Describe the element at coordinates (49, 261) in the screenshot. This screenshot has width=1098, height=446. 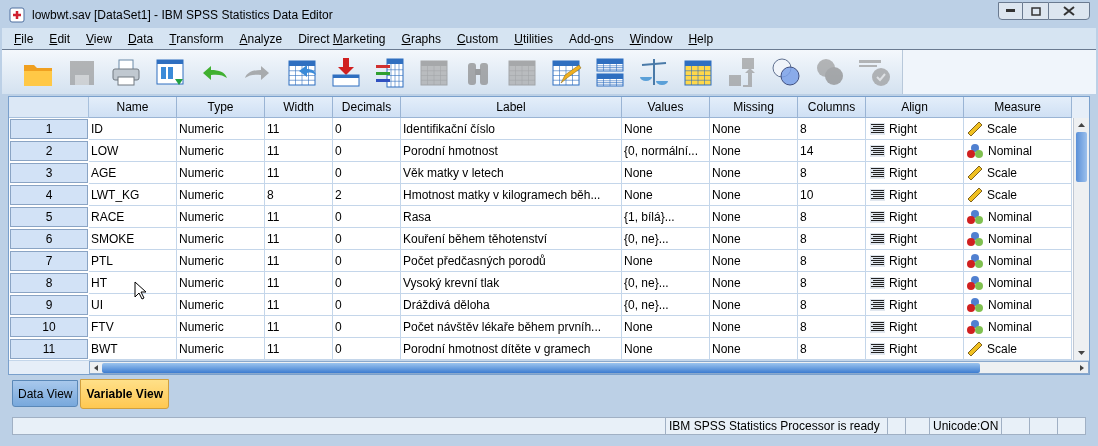
I see `row-header: 7` at that location.